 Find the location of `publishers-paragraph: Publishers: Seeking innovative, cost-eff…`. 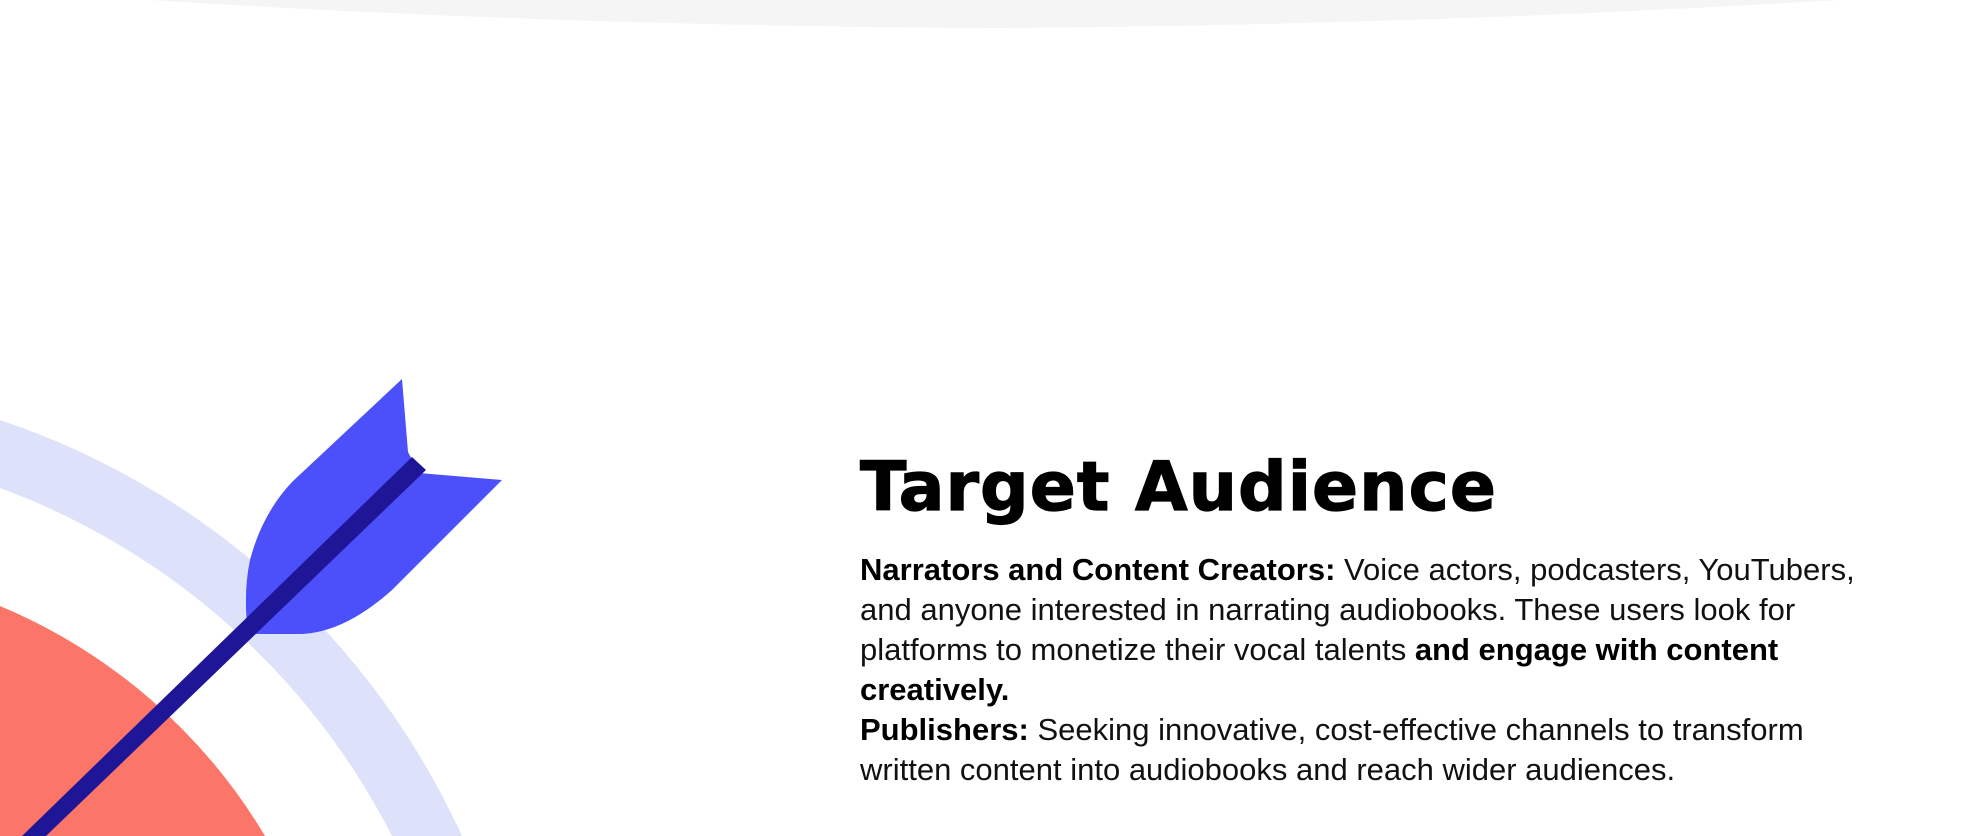

publishers-paragraph: Publishers: Seeking innovative, cost-eff… is located at coordinates (1360, 750).